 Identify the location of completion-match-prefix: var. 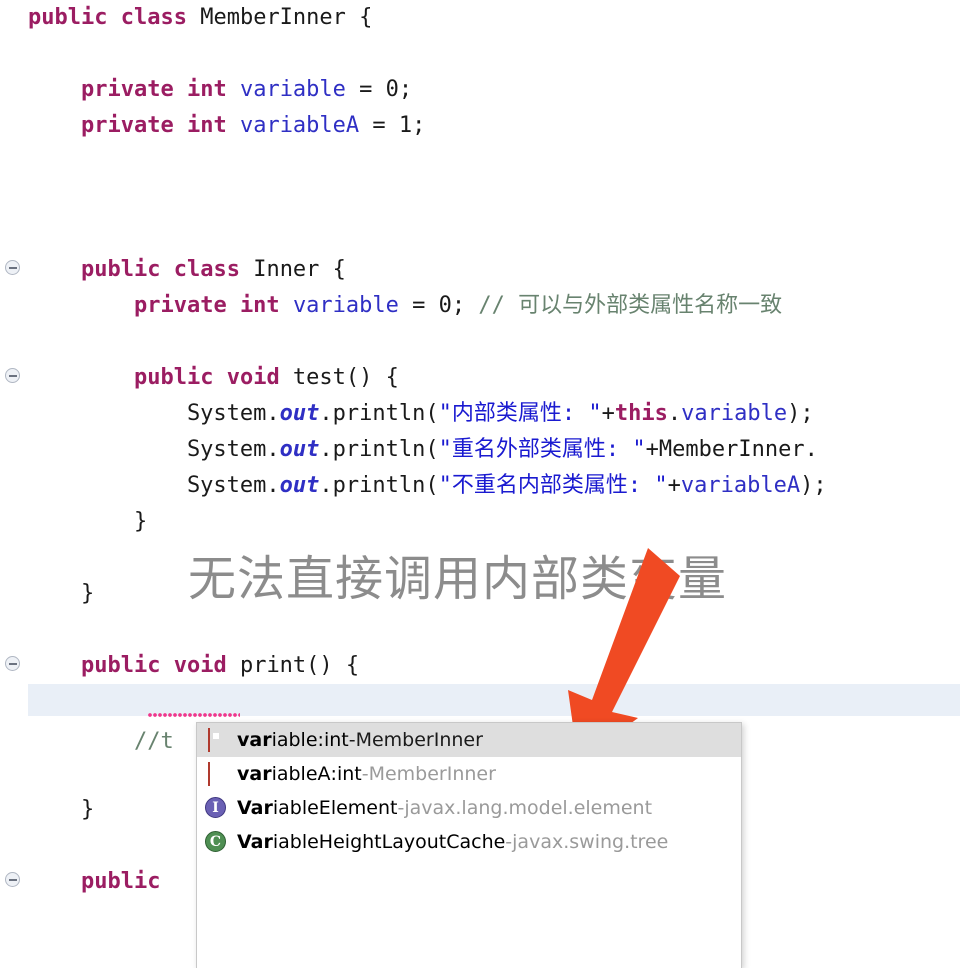
(254, 740).